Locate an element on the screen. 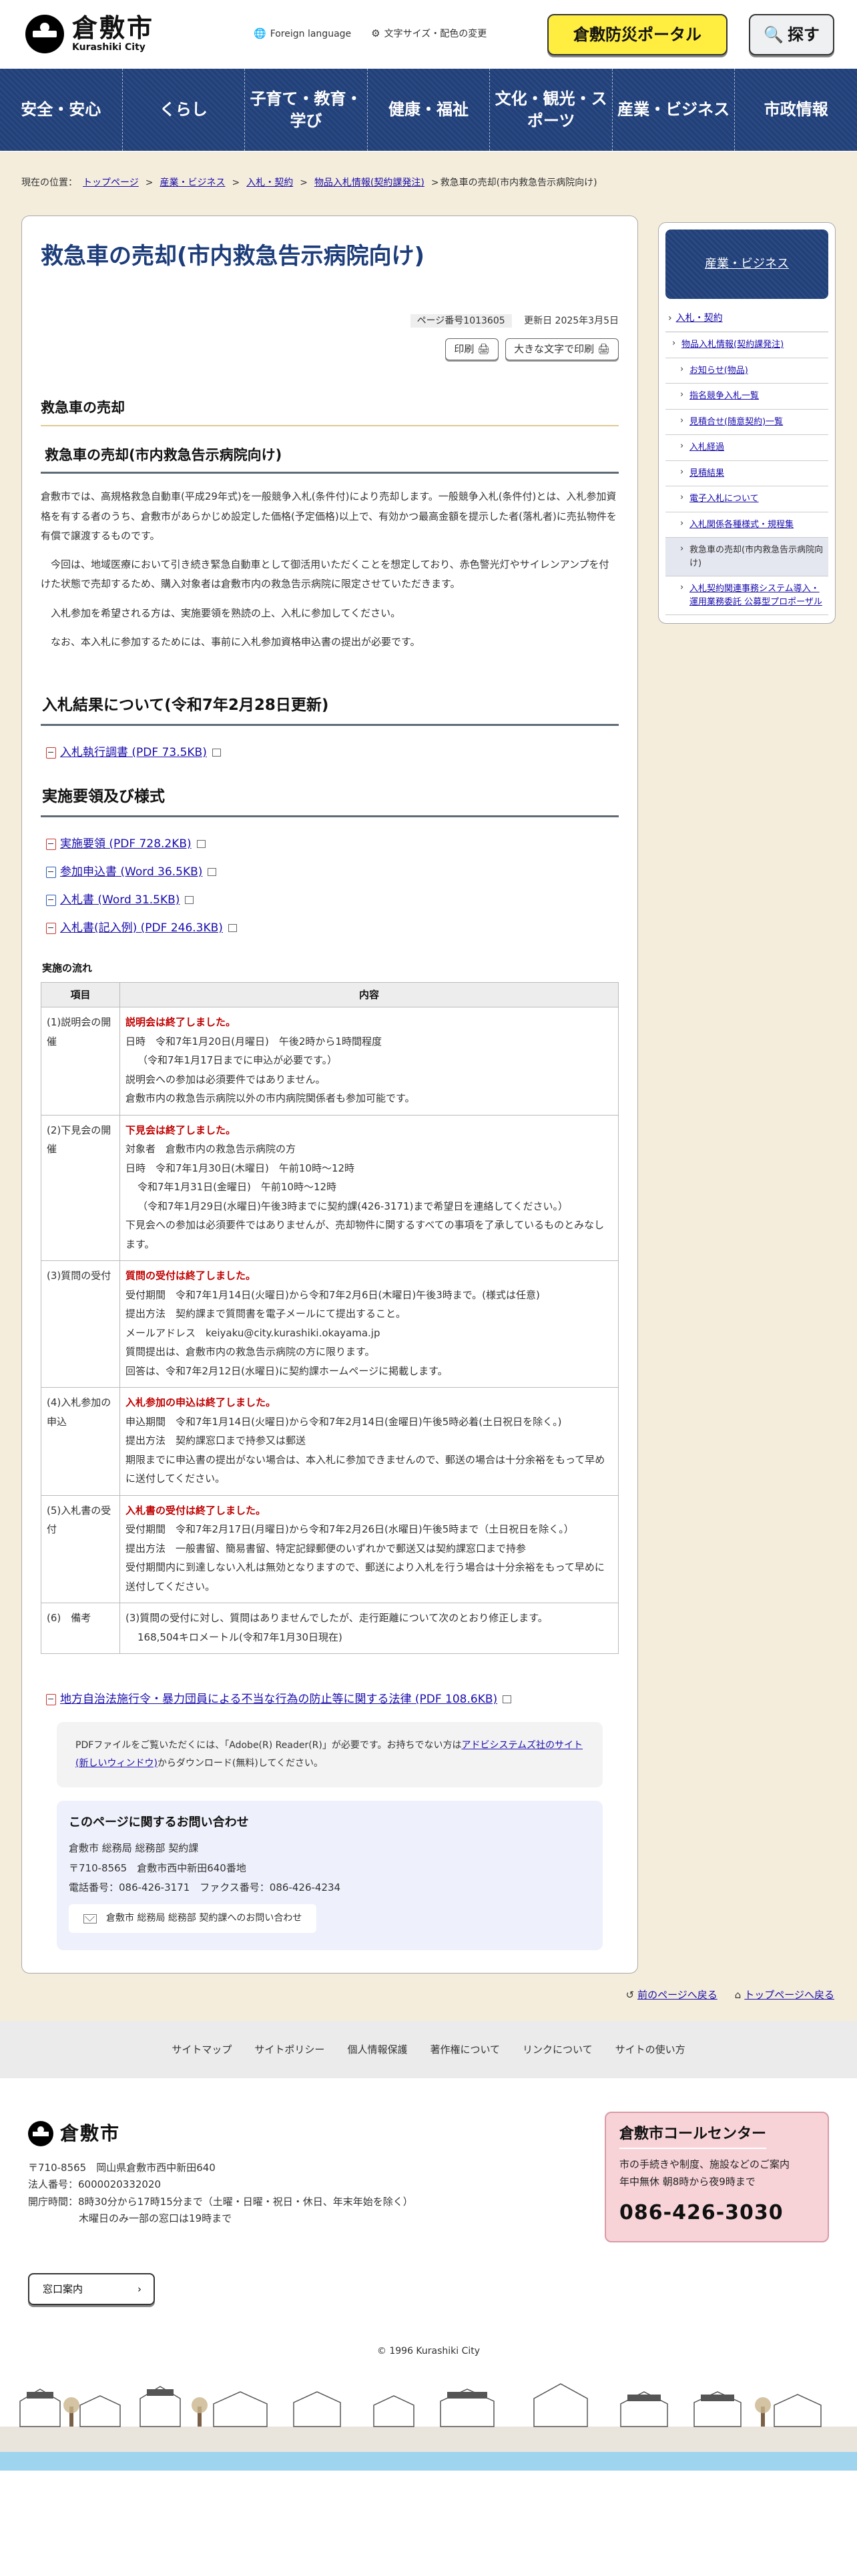 Image resolution: width=857 pixels, height=2576 pixels. guide-file-link: 入札書(記入例) (PDF 246.3KB) is located at coordinates (333, 928).